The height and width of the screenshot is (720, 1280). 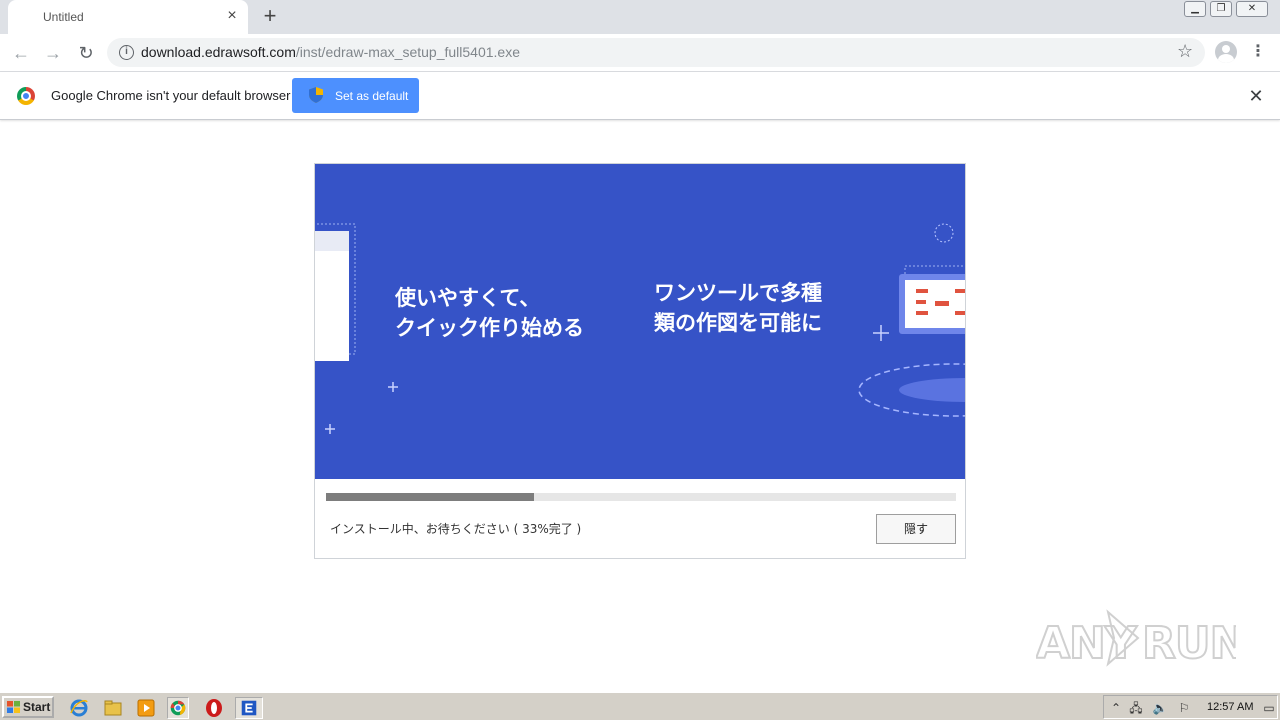 I want to click on tab-title: Untitled, so click(x=63, y=17).